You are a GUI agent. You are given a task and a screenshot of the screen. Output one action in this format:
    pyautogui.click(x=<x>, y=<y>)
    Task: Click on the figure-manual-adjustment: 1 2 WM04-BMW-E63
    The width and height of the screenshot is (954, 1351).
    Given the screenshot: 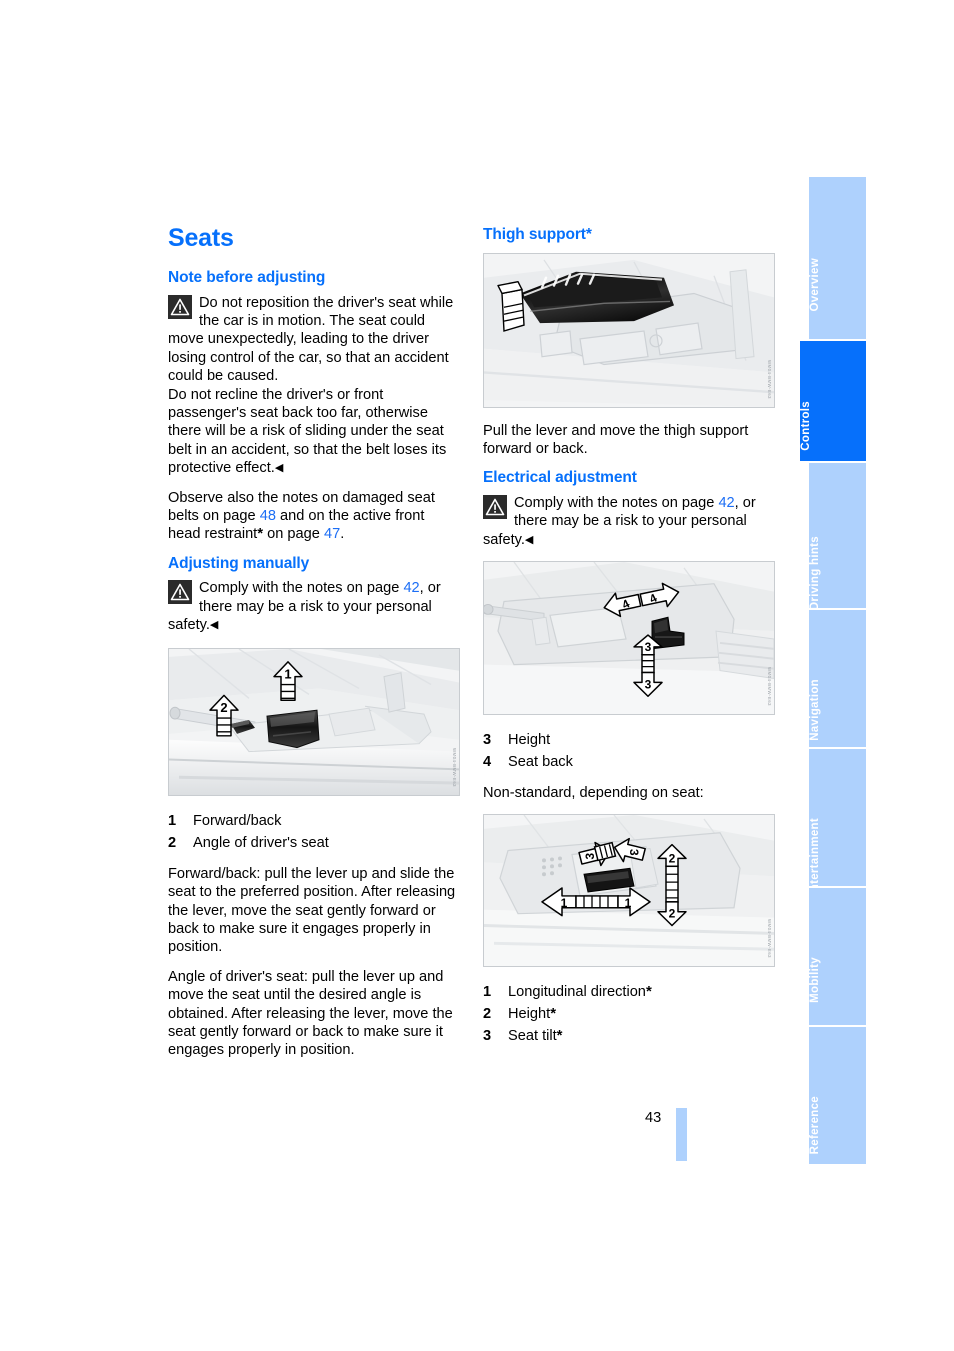 What is the action you would take?
    pyautogui.click(x=314, y=721)
    